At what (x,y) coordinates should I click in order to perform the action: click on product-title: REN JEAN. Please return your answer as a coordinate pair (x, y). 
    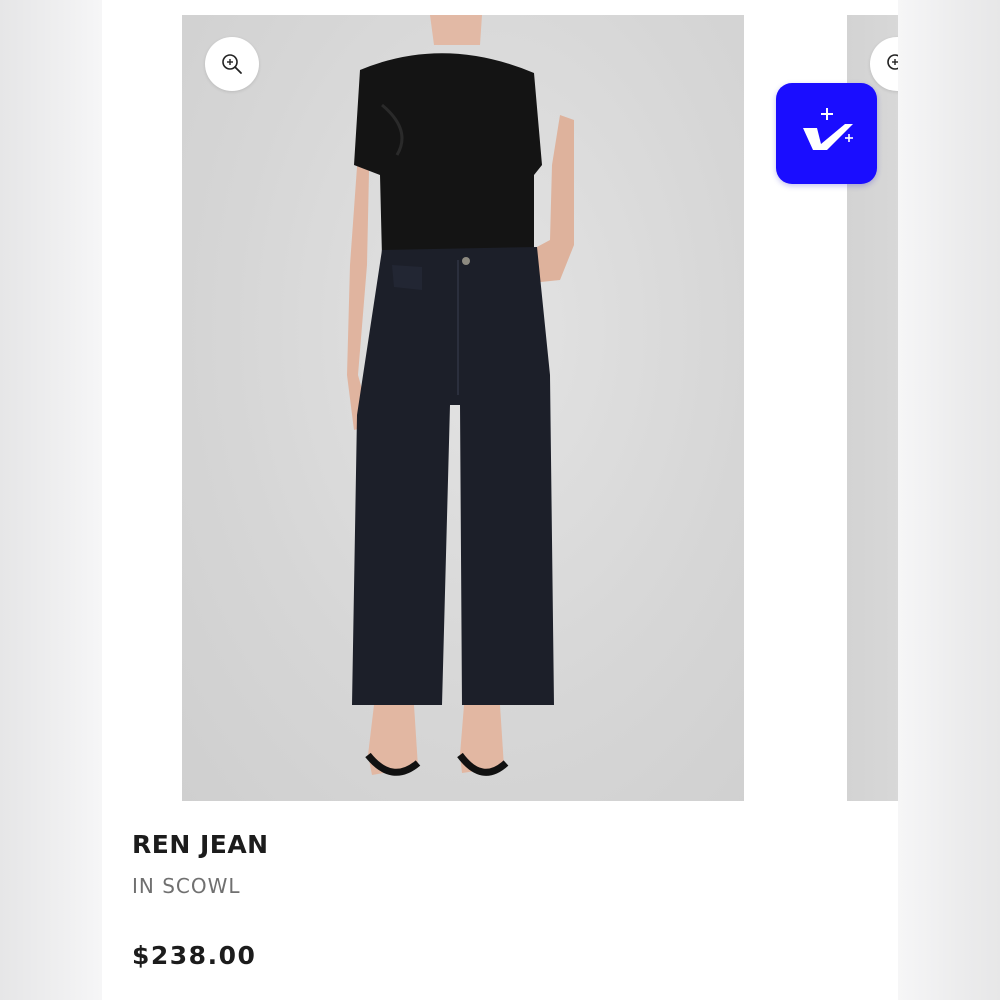
    Looking at the image, I should click on (200, 844).